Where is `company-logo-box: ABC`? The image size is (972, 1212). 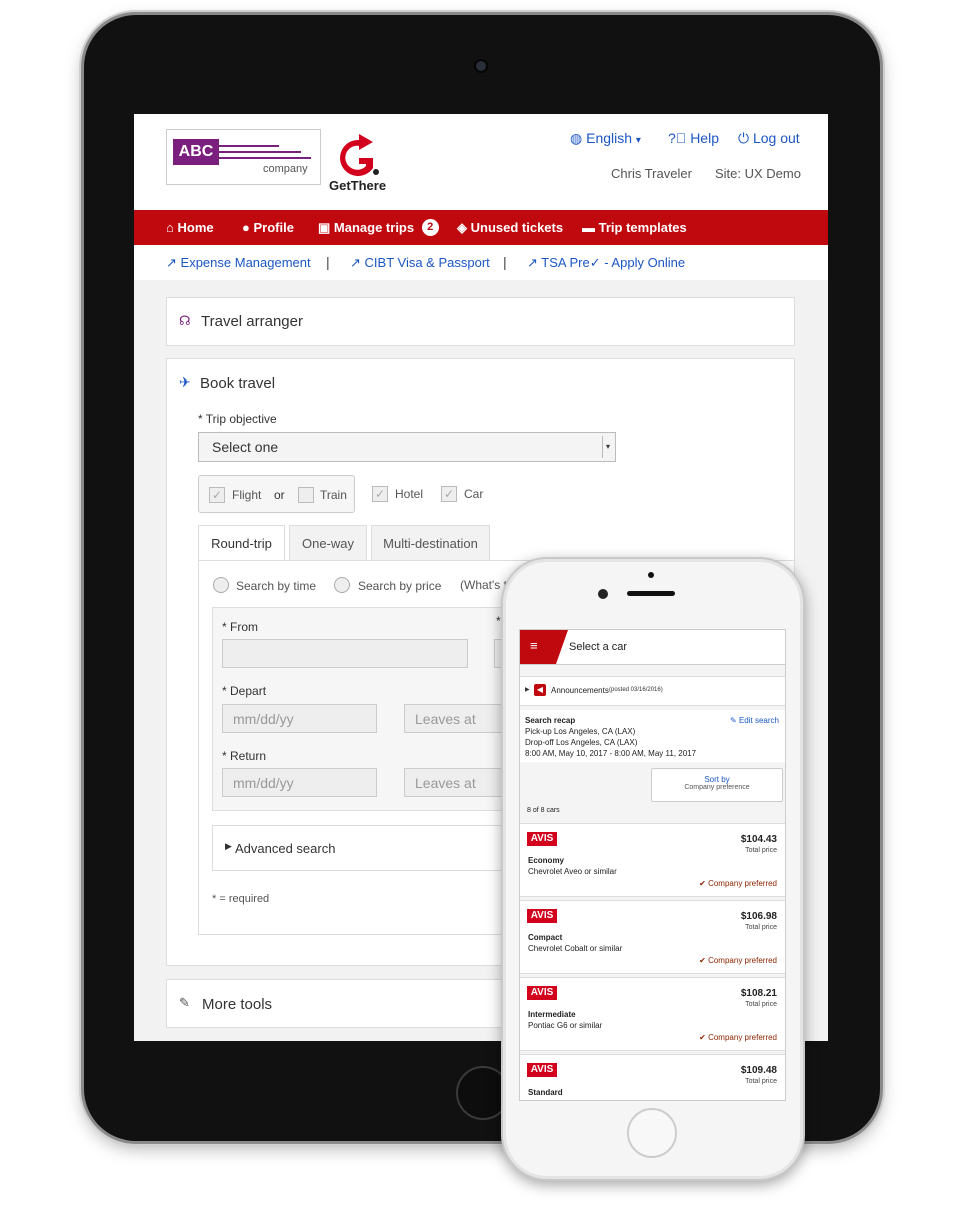
company-logo-box: ABC is located at coordinates (196, 152).